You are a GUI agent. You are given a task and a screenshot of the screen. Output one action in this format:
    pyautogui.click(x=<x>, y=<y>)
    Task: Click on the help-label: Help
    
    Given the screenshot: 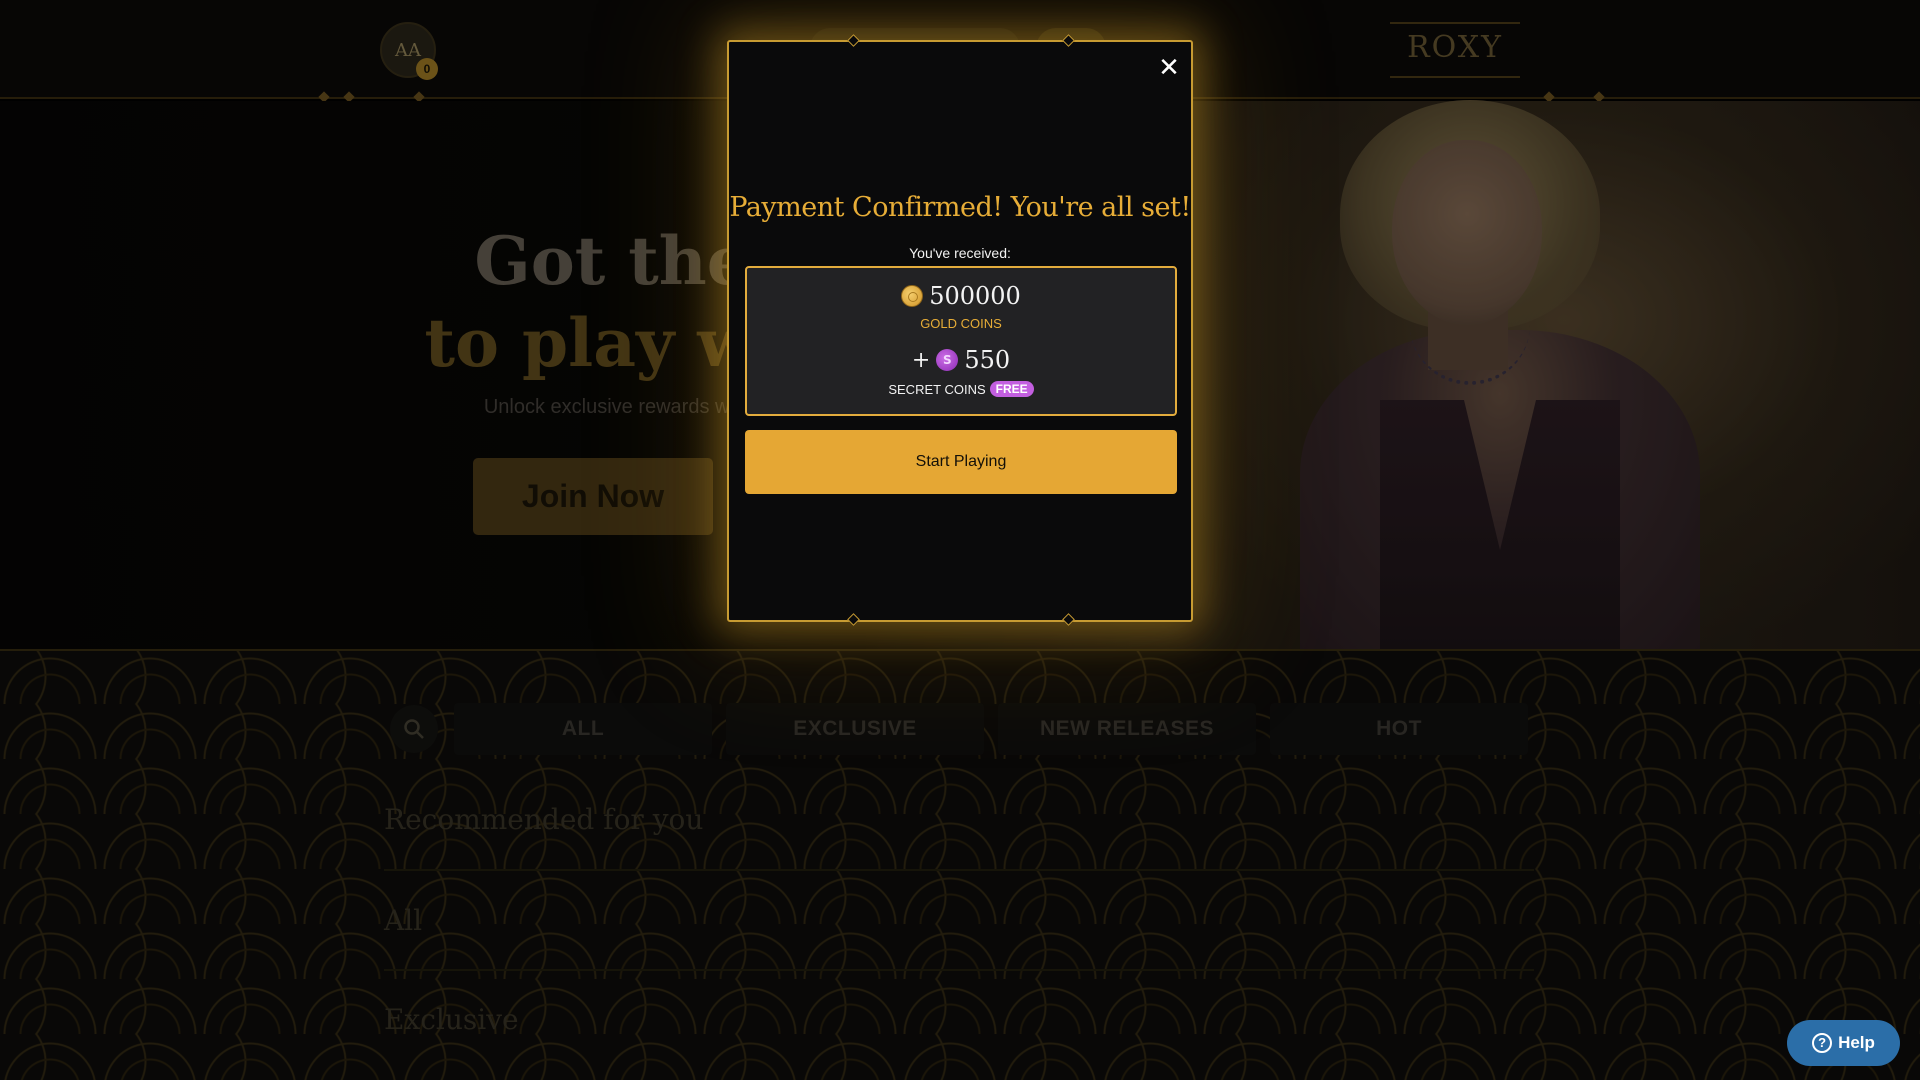 What is the action you would take?
    pyautogui.click(x=1856, y=1042)
    